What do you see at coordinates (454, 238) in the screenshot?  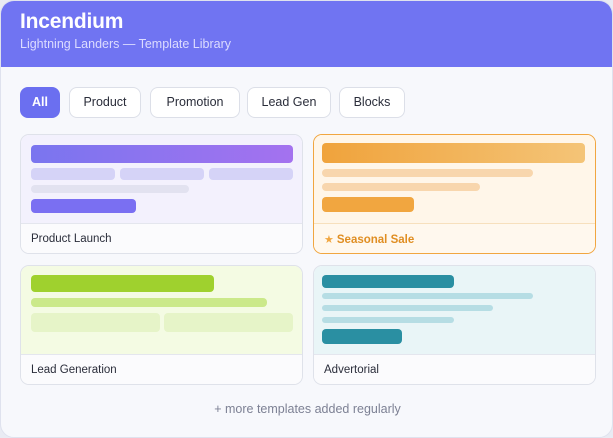 I see `template-card-footer: ★ Seasonal Sale` at bounding box center [454, 238].